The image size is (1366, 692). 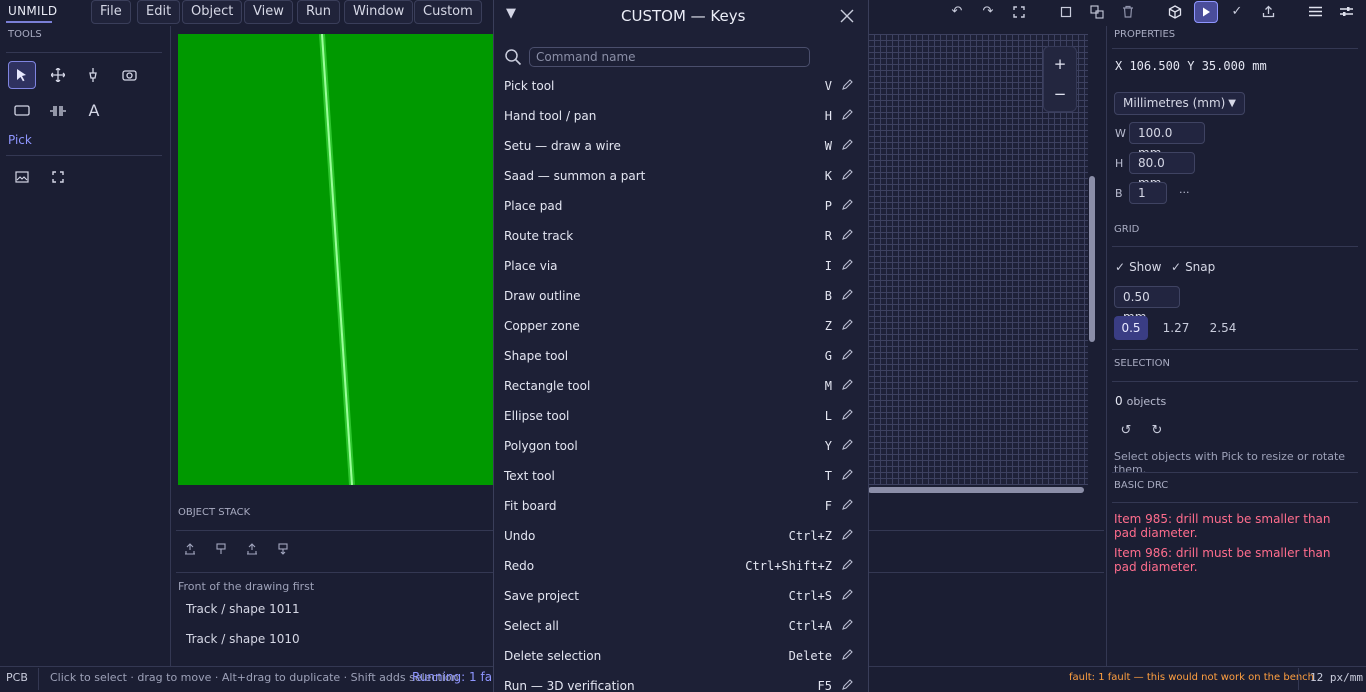 I want to click on grid-preset-1-27: 1.27, so click(x=1176, y=328).